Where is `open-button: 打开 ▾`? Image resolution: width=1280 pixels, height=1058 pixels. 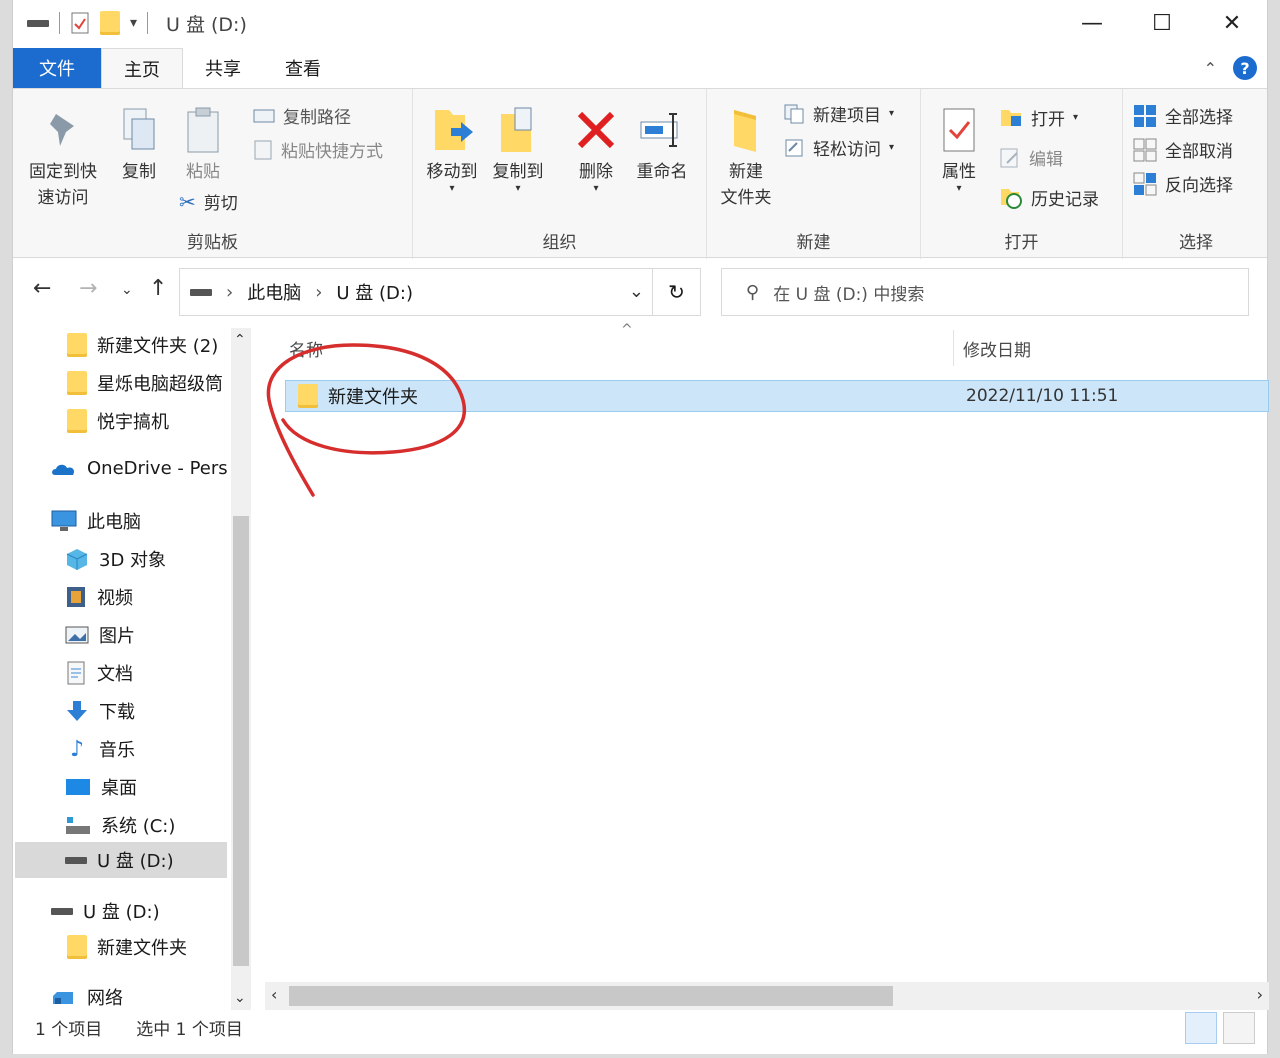 open-button: 打开 ▾ is located at coordinates (1038, 117).